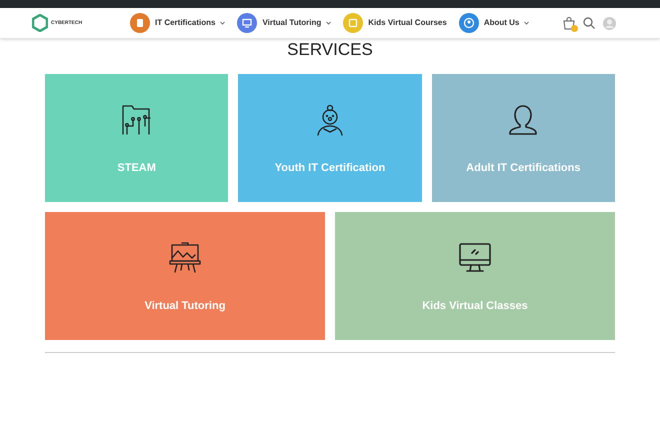  Describe the element at coordinates (475, 276) in the screenshot. I see `service-card: Kids Virtual Classes` at that location.